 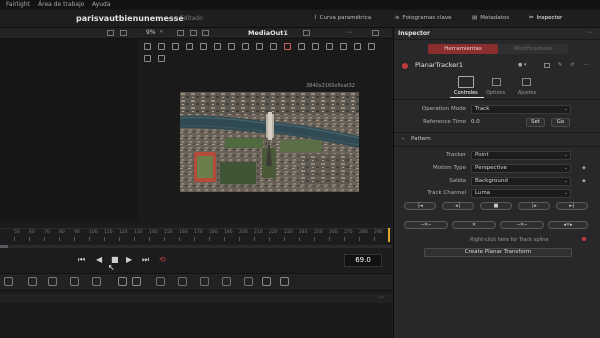 What do you see at coordinates (32, 281) in the screenshot?
I see `crop-icon` at bounding box center [32, 281].